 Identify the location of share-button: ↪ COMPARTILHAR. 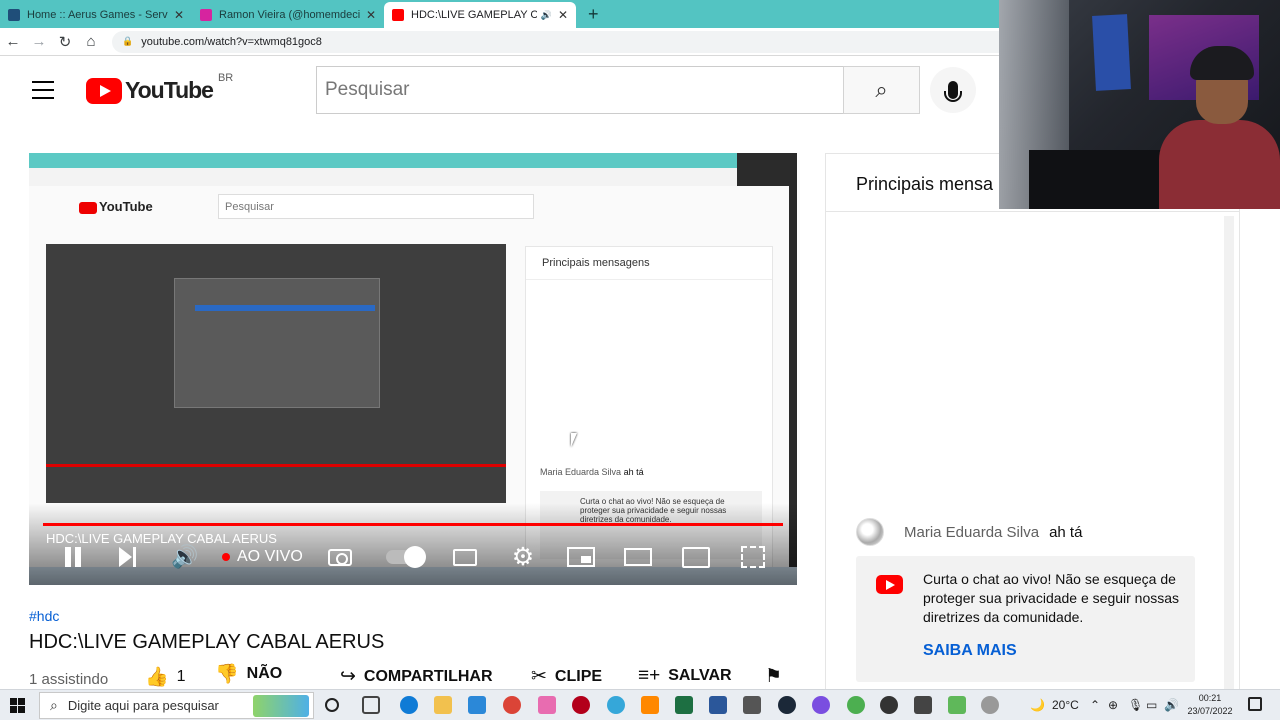
(416, 676).